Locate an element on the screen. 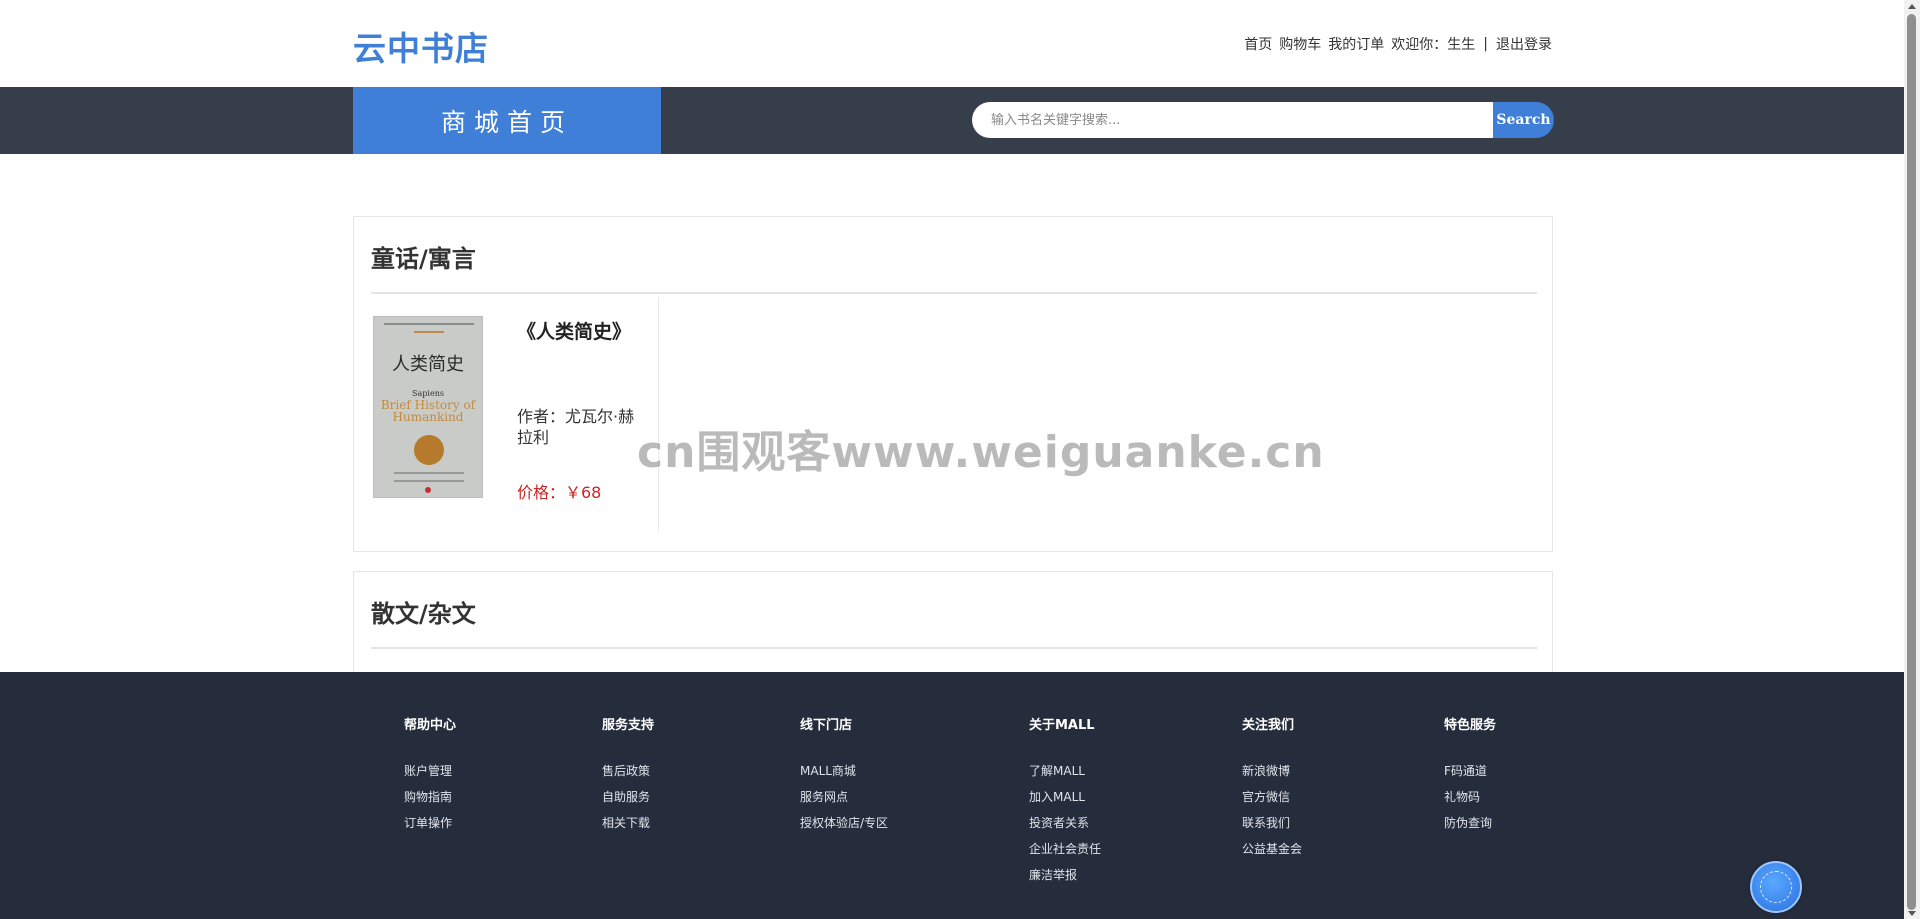 This screenshot has width=1920, height=919. footer-link: 联系我们 is located at coordinates (1266, 823).